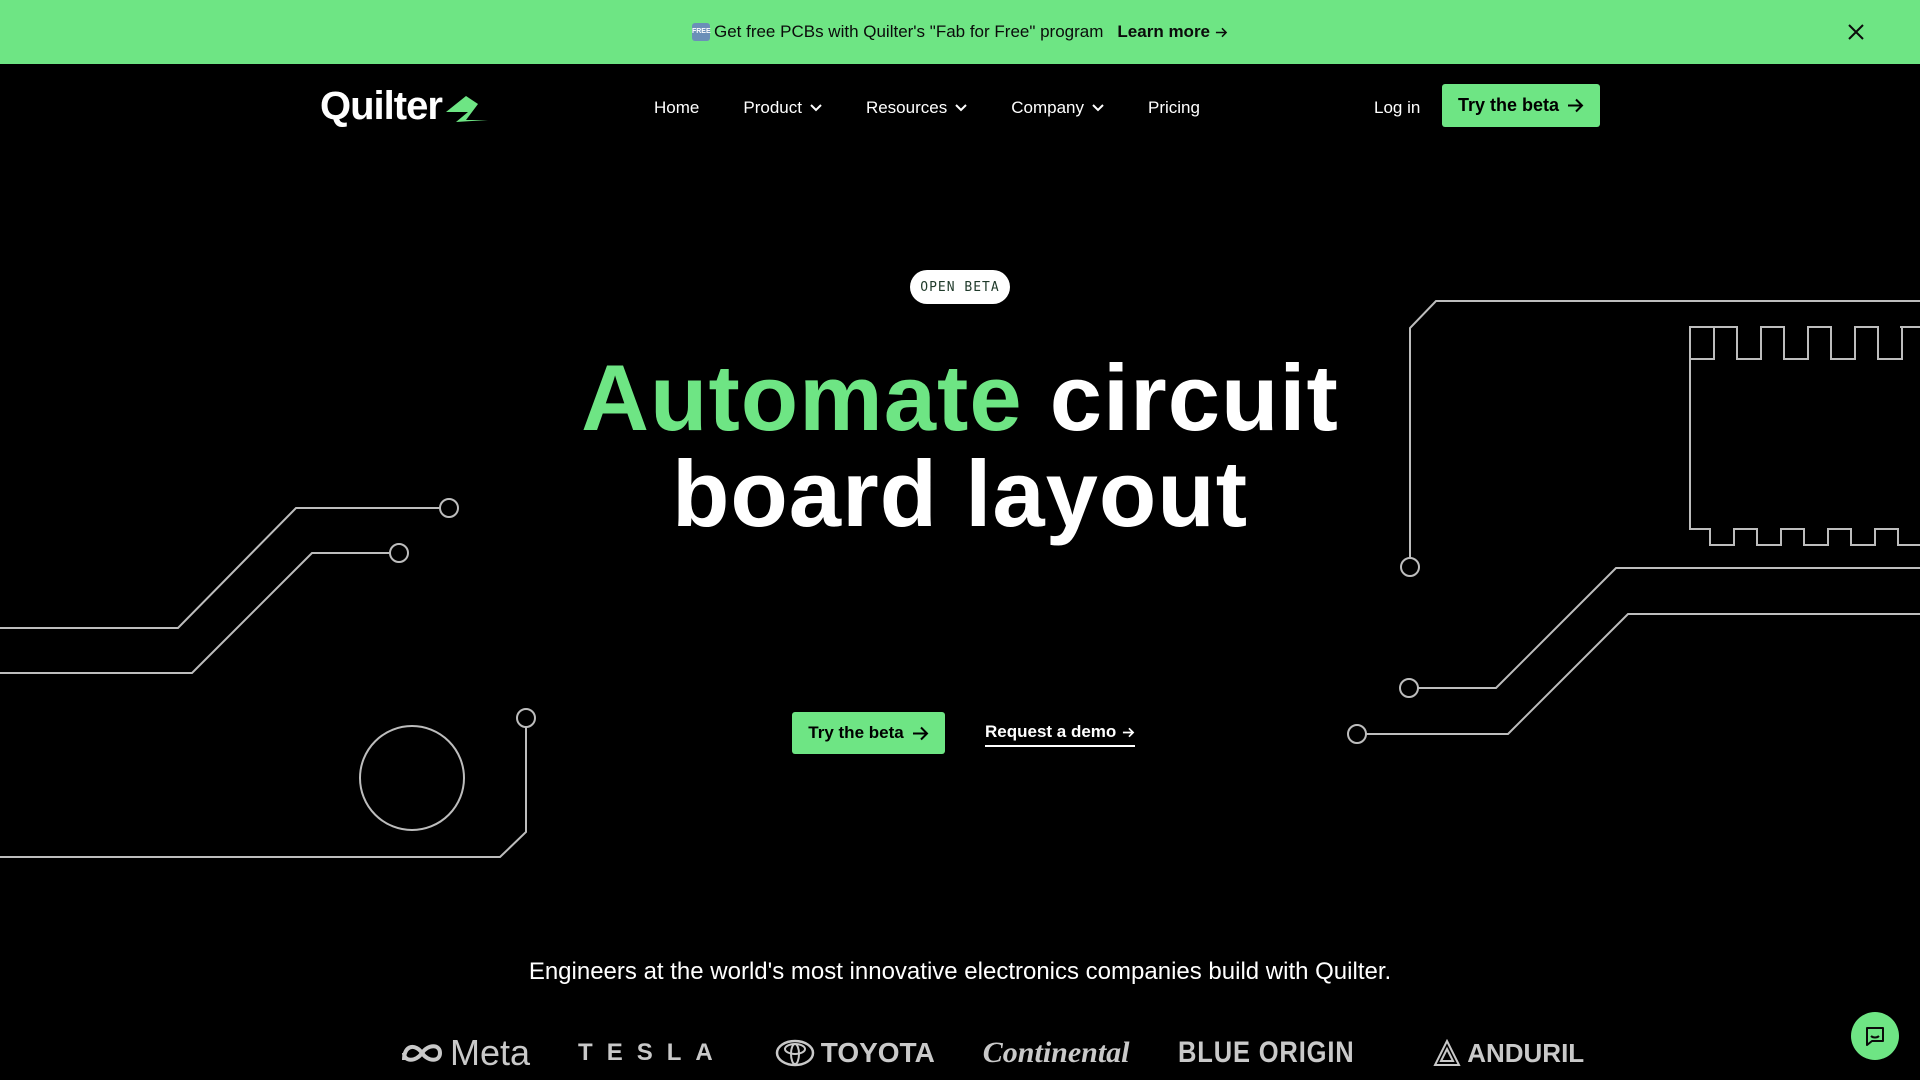 This screenshot has height=1080, width=1920. I want to click on close-icon, so click(1856, 32).